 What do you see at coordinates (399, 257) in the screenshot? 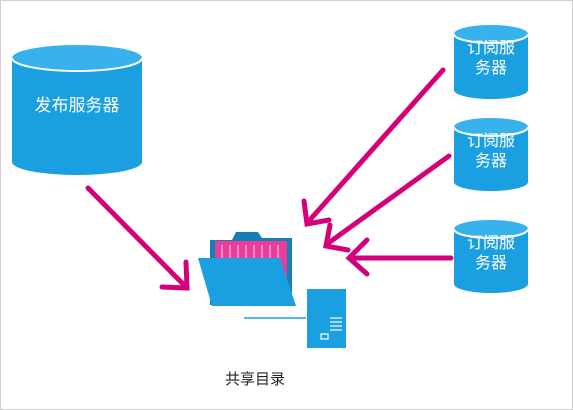
I see `arrow-subscriber-3-to-share` at bounding box center [399, 257].